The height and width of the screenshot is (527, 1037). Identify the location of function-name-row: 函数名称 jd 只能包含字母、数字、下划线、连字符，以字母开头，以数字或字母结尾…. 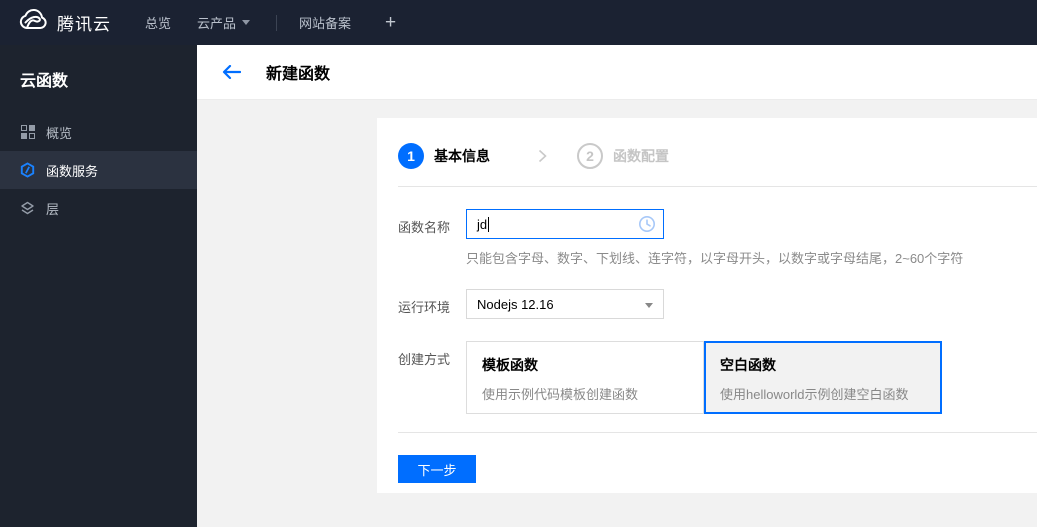
(717, 238).